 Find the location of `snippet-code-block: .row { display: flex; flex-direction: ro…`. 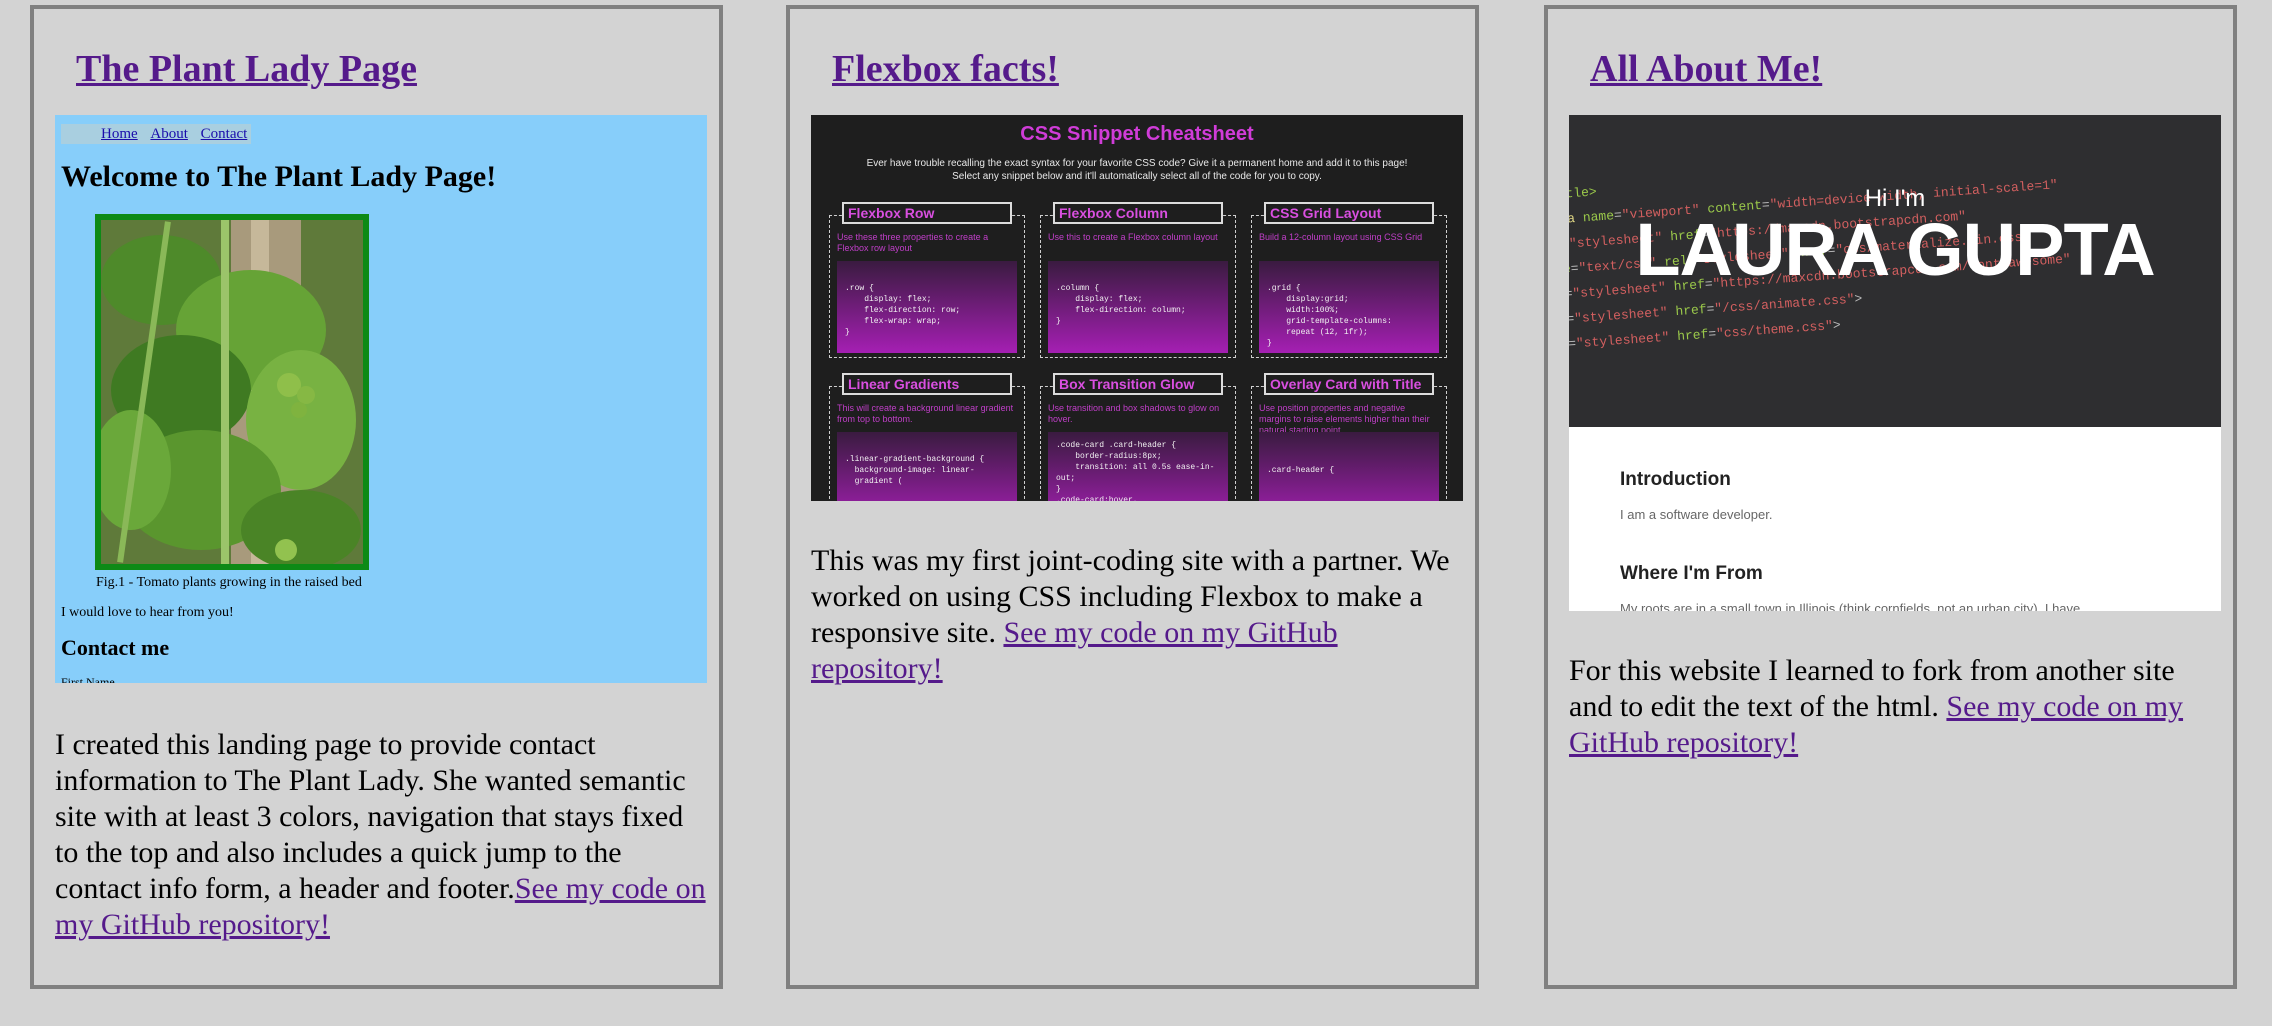

snippet-code-block: .row { display: flex; flex-direction: ro… is located at coordinates (927, 307).